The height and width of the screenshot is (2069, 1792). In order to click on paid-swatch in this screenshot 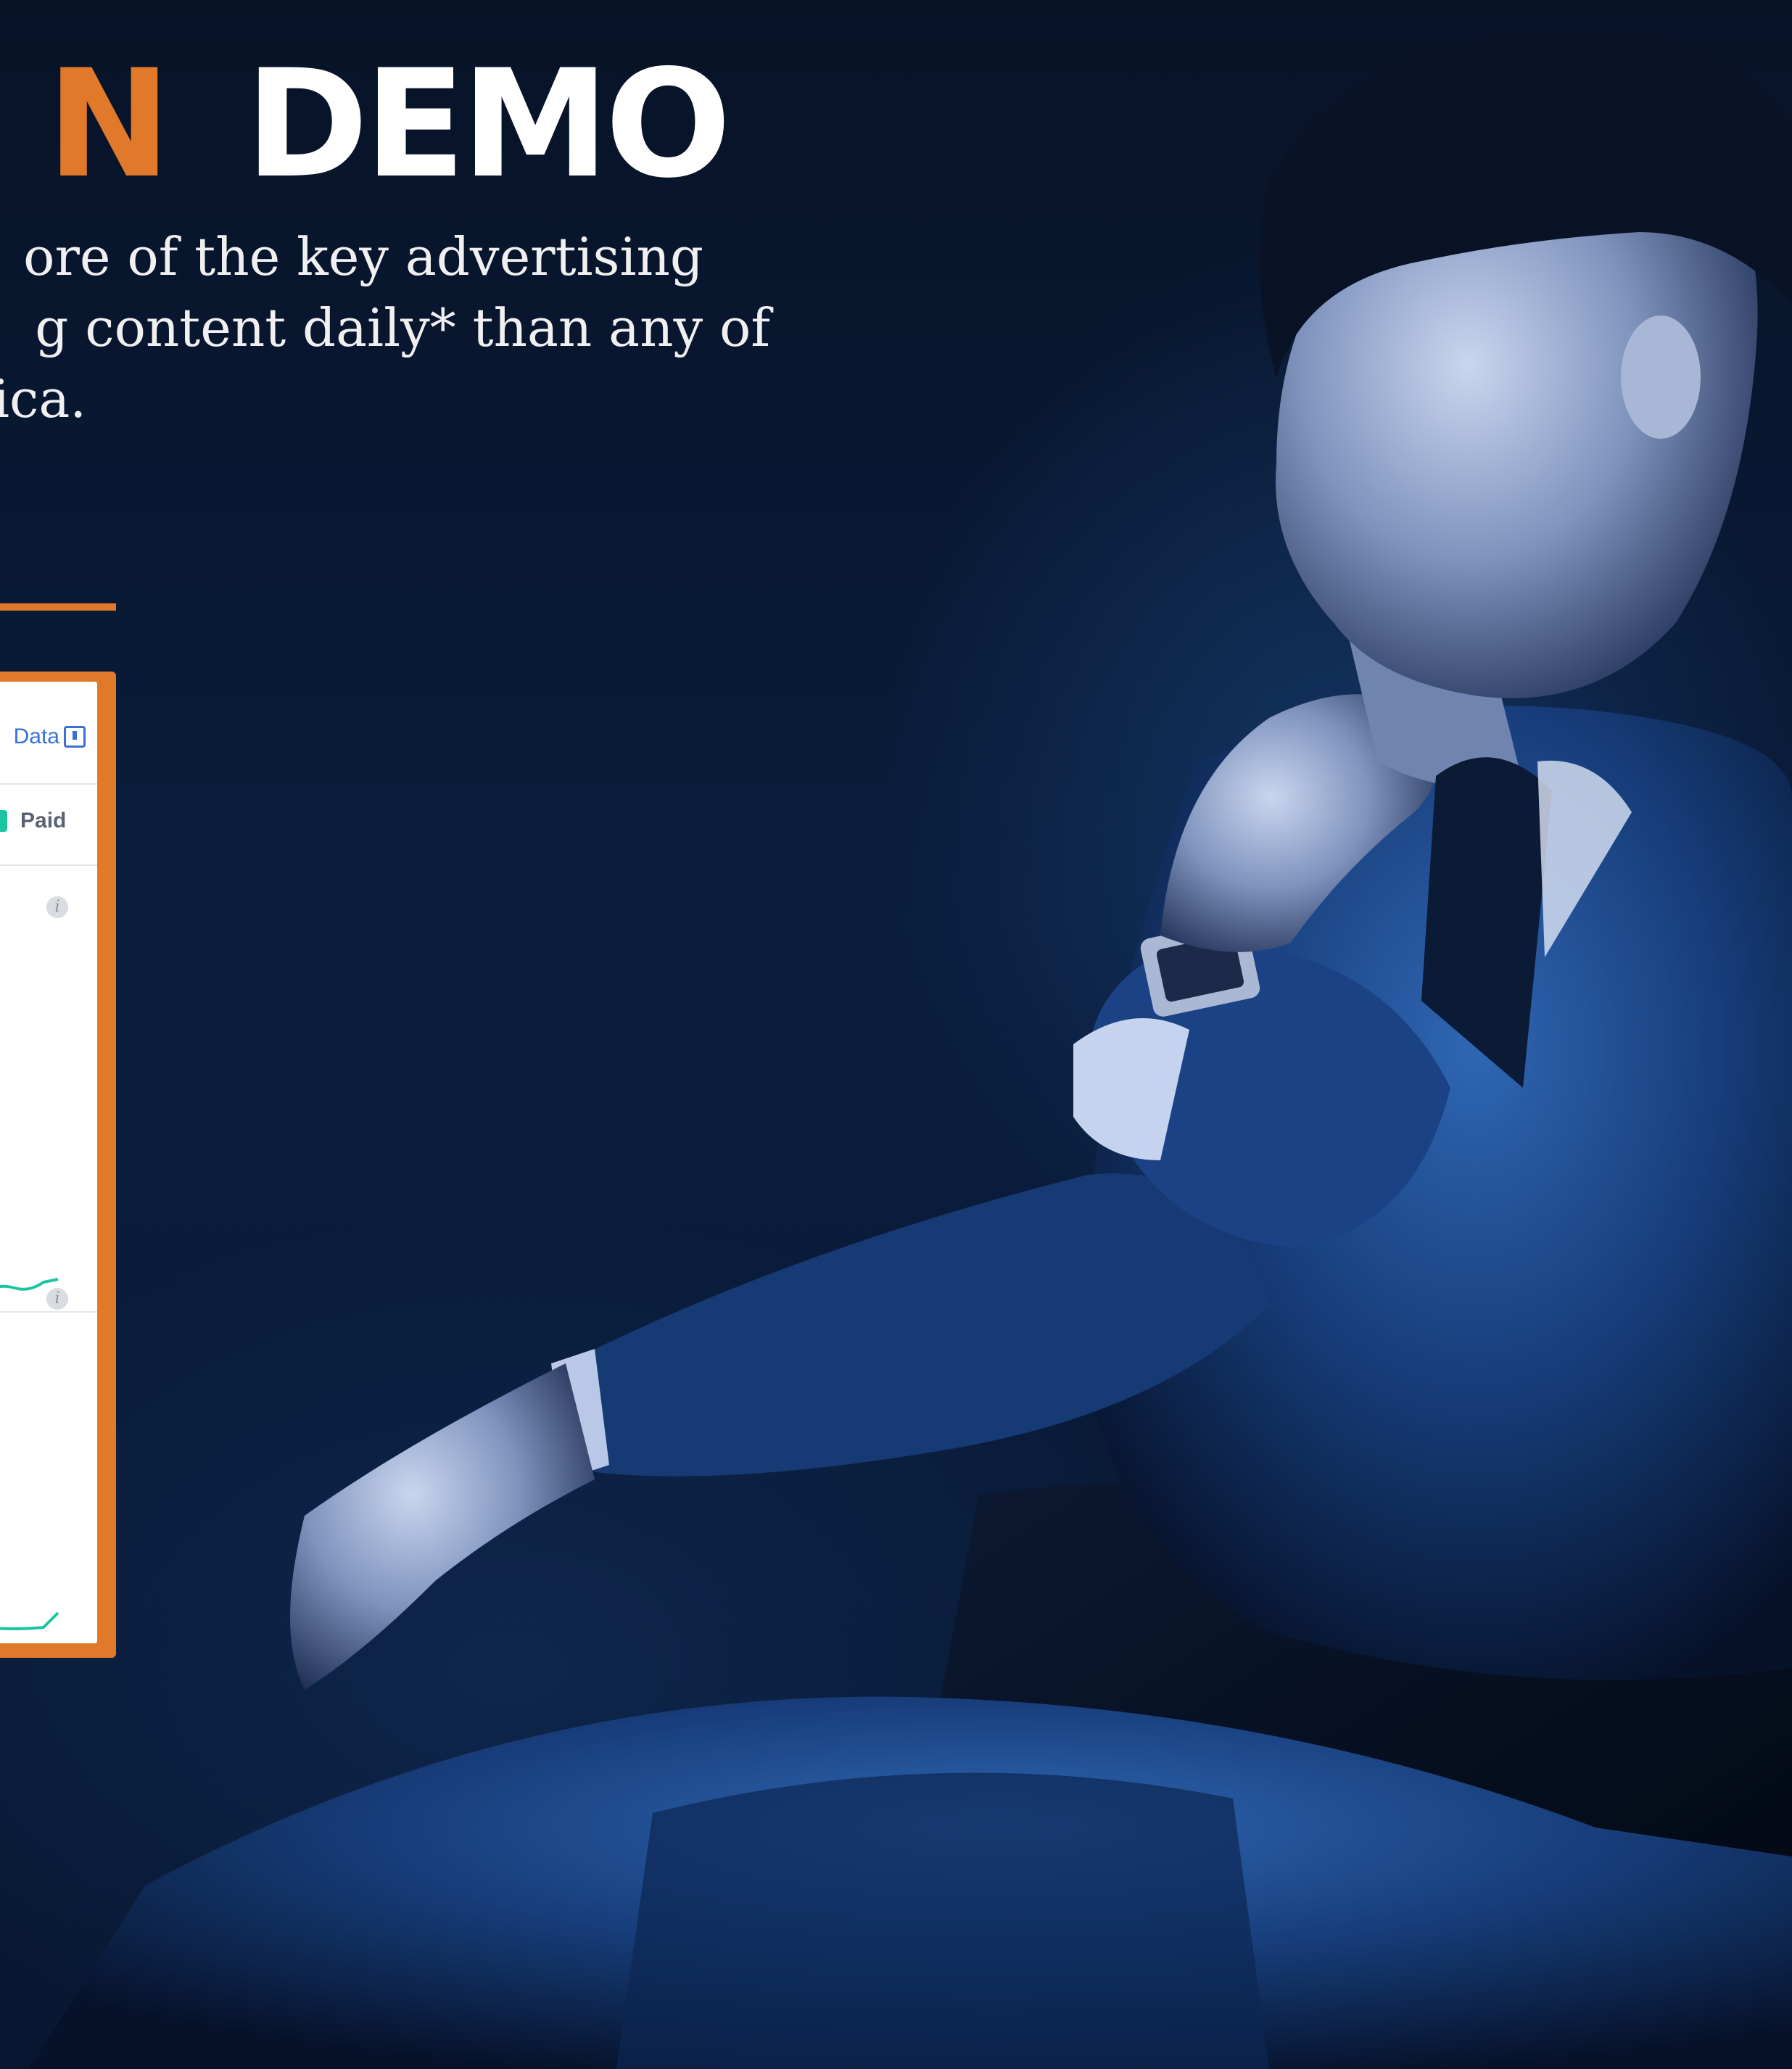, I will do `click(3, 821)`.